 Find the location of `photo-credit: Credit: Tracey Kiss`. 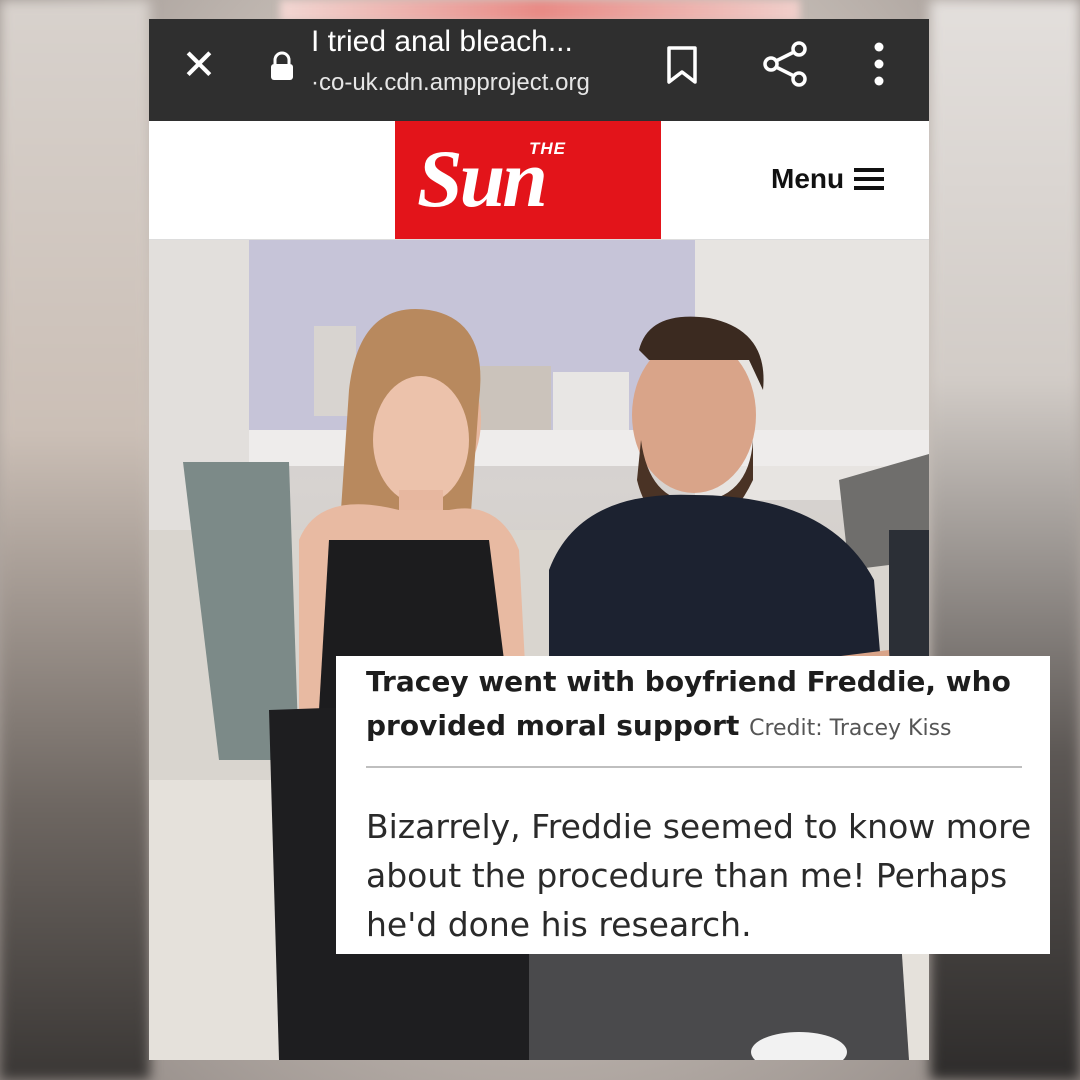

photo-credit: Credit: Tracey Kiss is located at coordinates (850, 728).